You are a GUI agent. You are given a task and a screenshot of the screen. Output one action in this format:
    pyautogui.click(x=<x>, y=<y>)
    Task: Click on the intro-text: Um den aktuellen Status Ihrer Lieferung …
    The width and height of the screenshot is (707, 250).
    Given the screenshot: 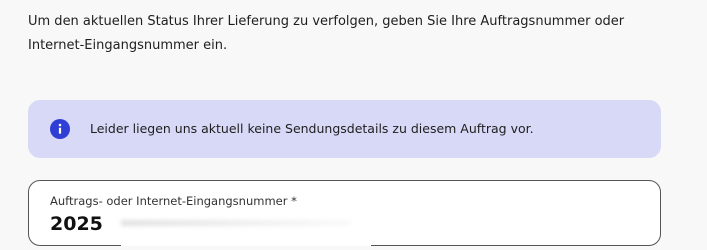 What is the action you would take?
    pyautogui.click(x=326, y=33)
    